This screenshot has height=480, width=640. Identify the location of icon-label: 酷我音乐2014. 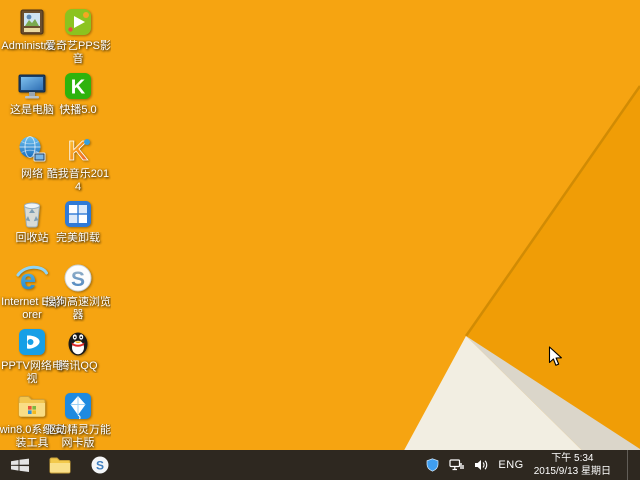
(78, 180).